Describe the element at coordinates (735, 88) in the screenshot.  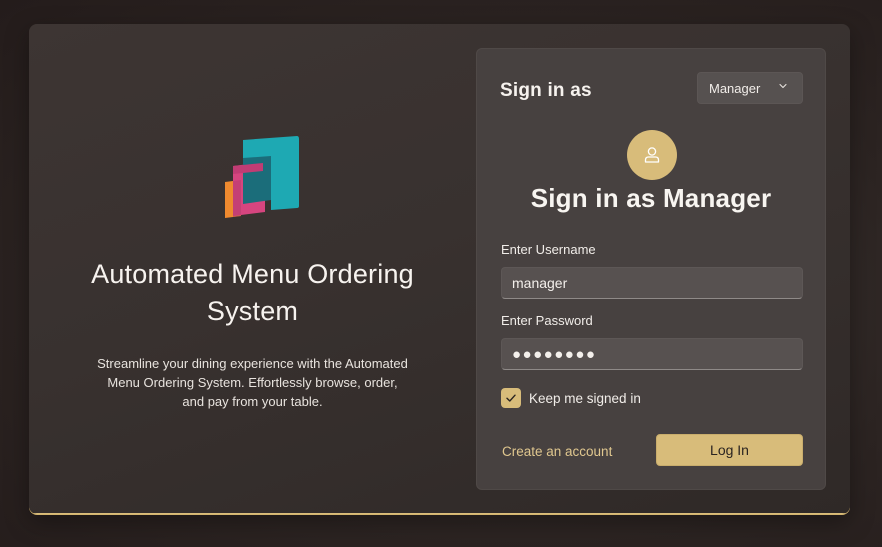
I see `role-select-value: Manager` at that location.